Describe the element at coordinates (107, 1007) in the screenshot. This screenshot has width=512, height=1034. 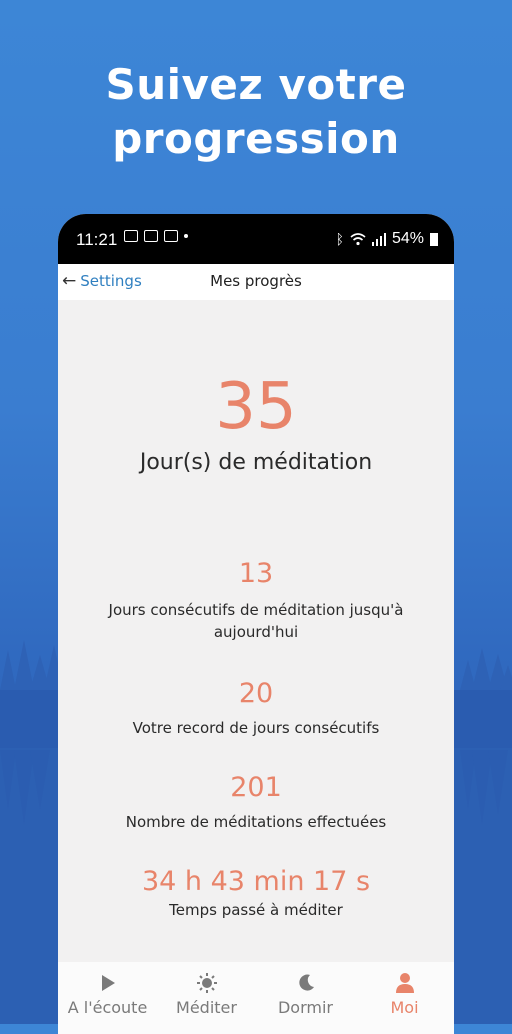
I see `tab-listen-label: A l'écoute` at that location.